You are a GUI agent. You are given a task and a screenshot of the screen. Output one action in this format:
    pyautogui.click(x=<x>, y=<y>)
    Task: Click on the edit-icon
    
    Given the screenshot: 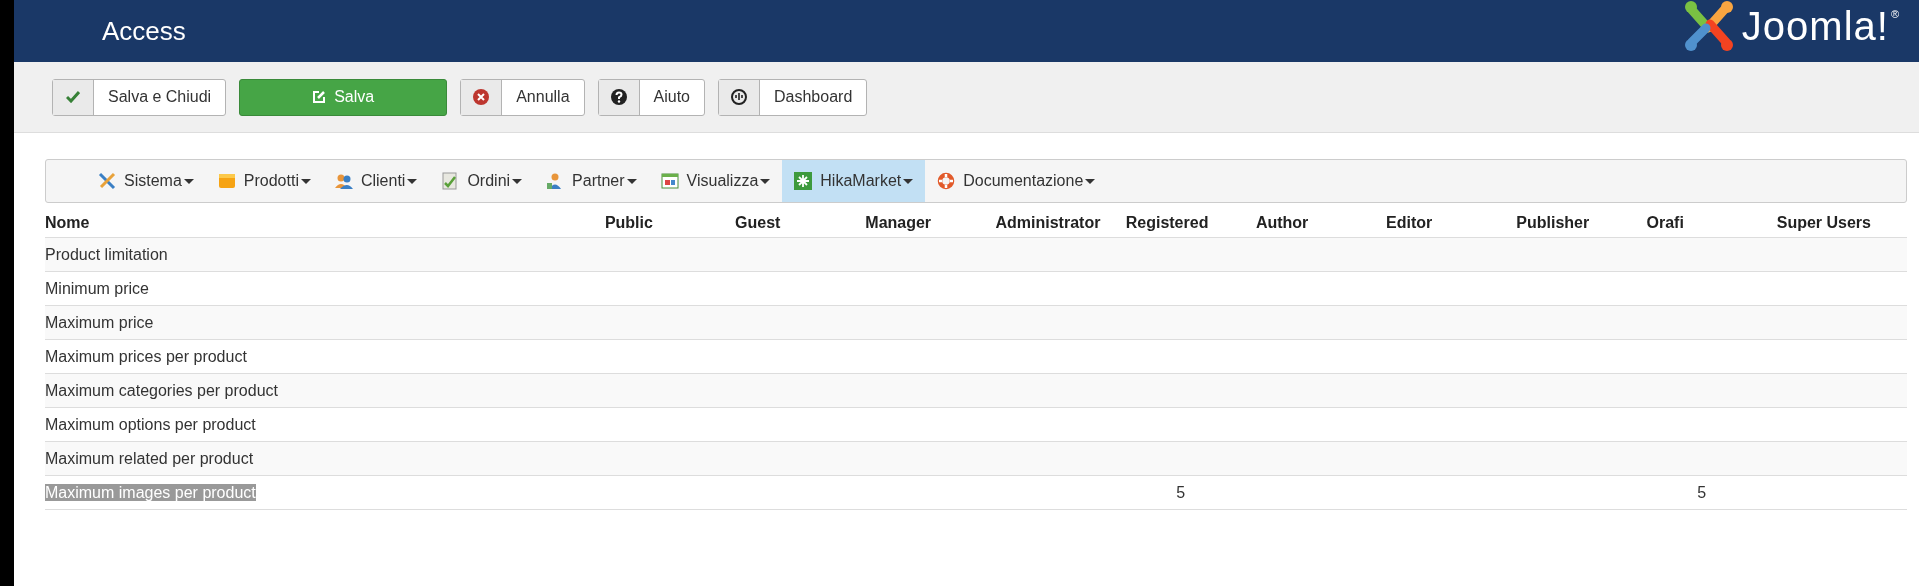 What is the action you would take?
    pyautogui.click(x=319, y=97)
    